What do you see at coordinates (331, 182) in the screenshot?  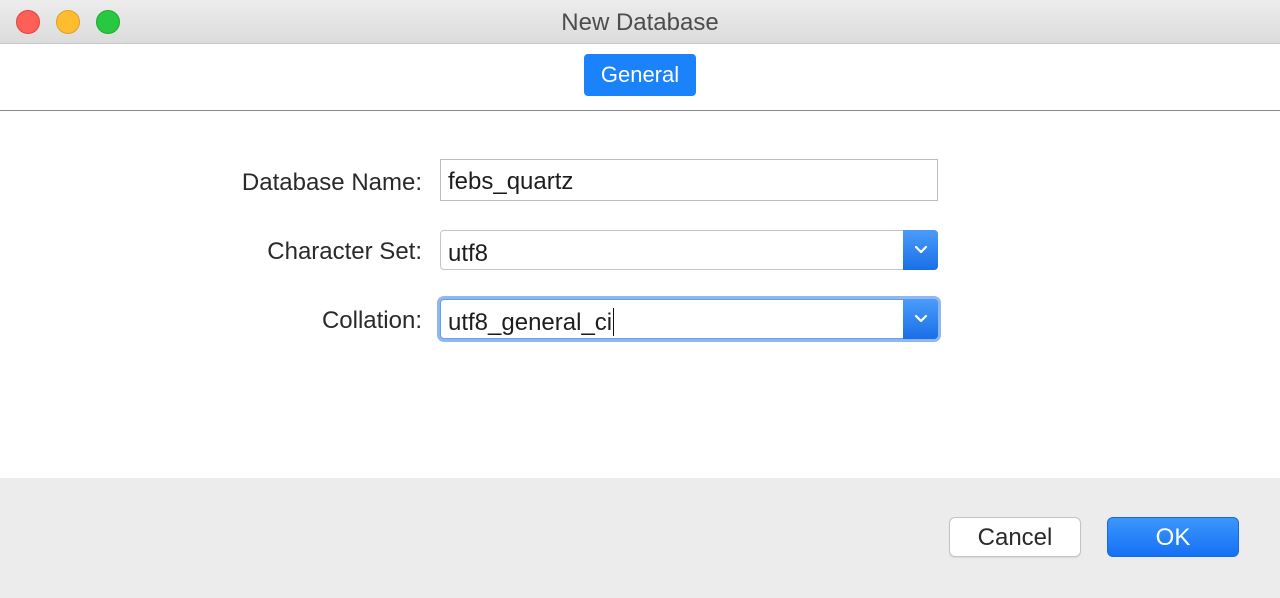 I see `database-name-label: Database Name:` at bounding box center [331, 182].